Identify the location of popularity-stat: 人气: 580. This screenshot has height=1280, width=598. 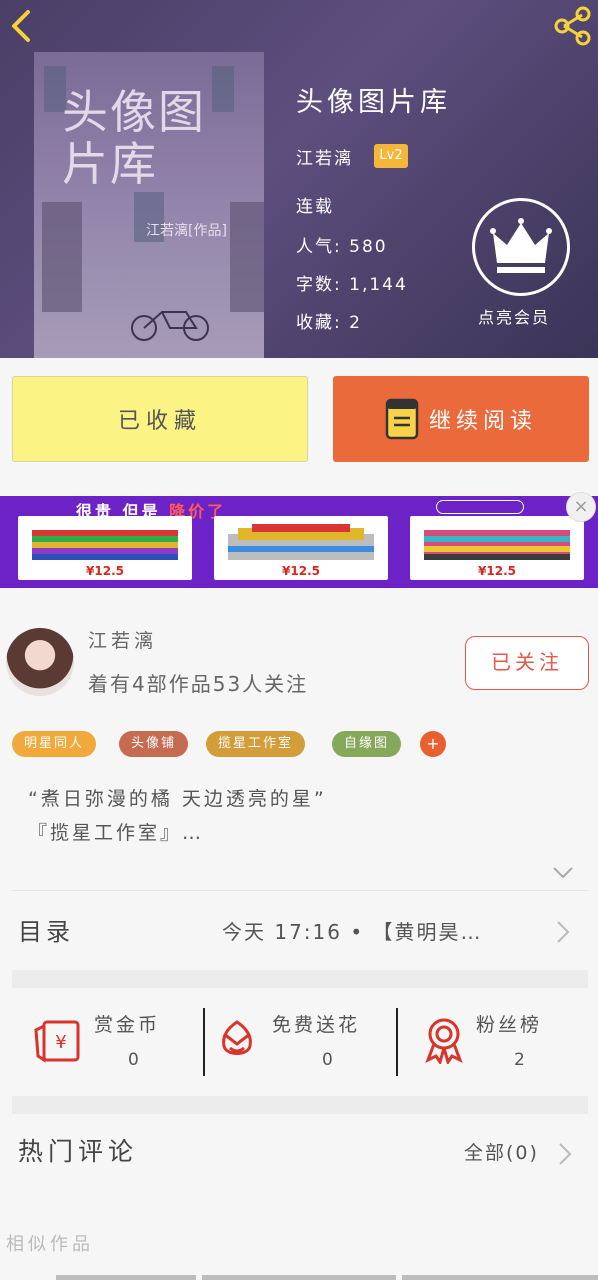
(342, 244).